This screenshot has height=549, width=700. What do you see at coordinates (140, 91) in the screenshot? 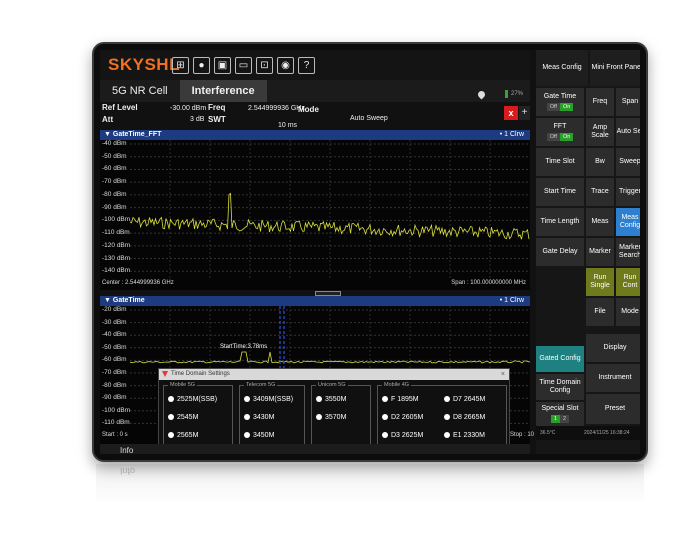
I see `tab-5g-nr-cell: 5G NR Cell` at bounding box center [140, 91].